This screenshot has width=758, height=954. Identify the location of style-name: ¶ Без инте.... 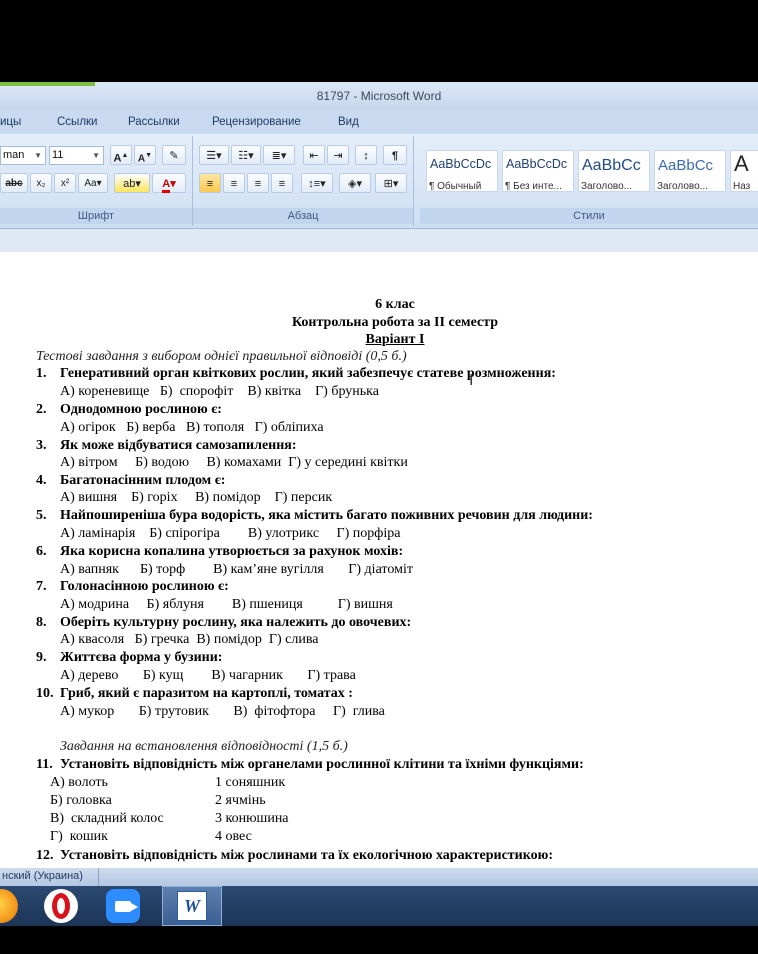
(533, 186).